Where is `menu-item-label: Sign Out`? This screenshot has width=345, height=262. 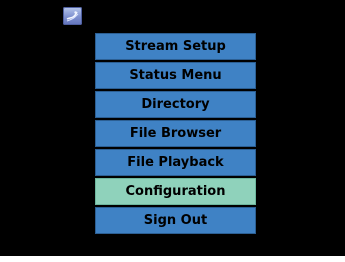
menu-item-label: Sign Out is located at coordinates (175, 220).